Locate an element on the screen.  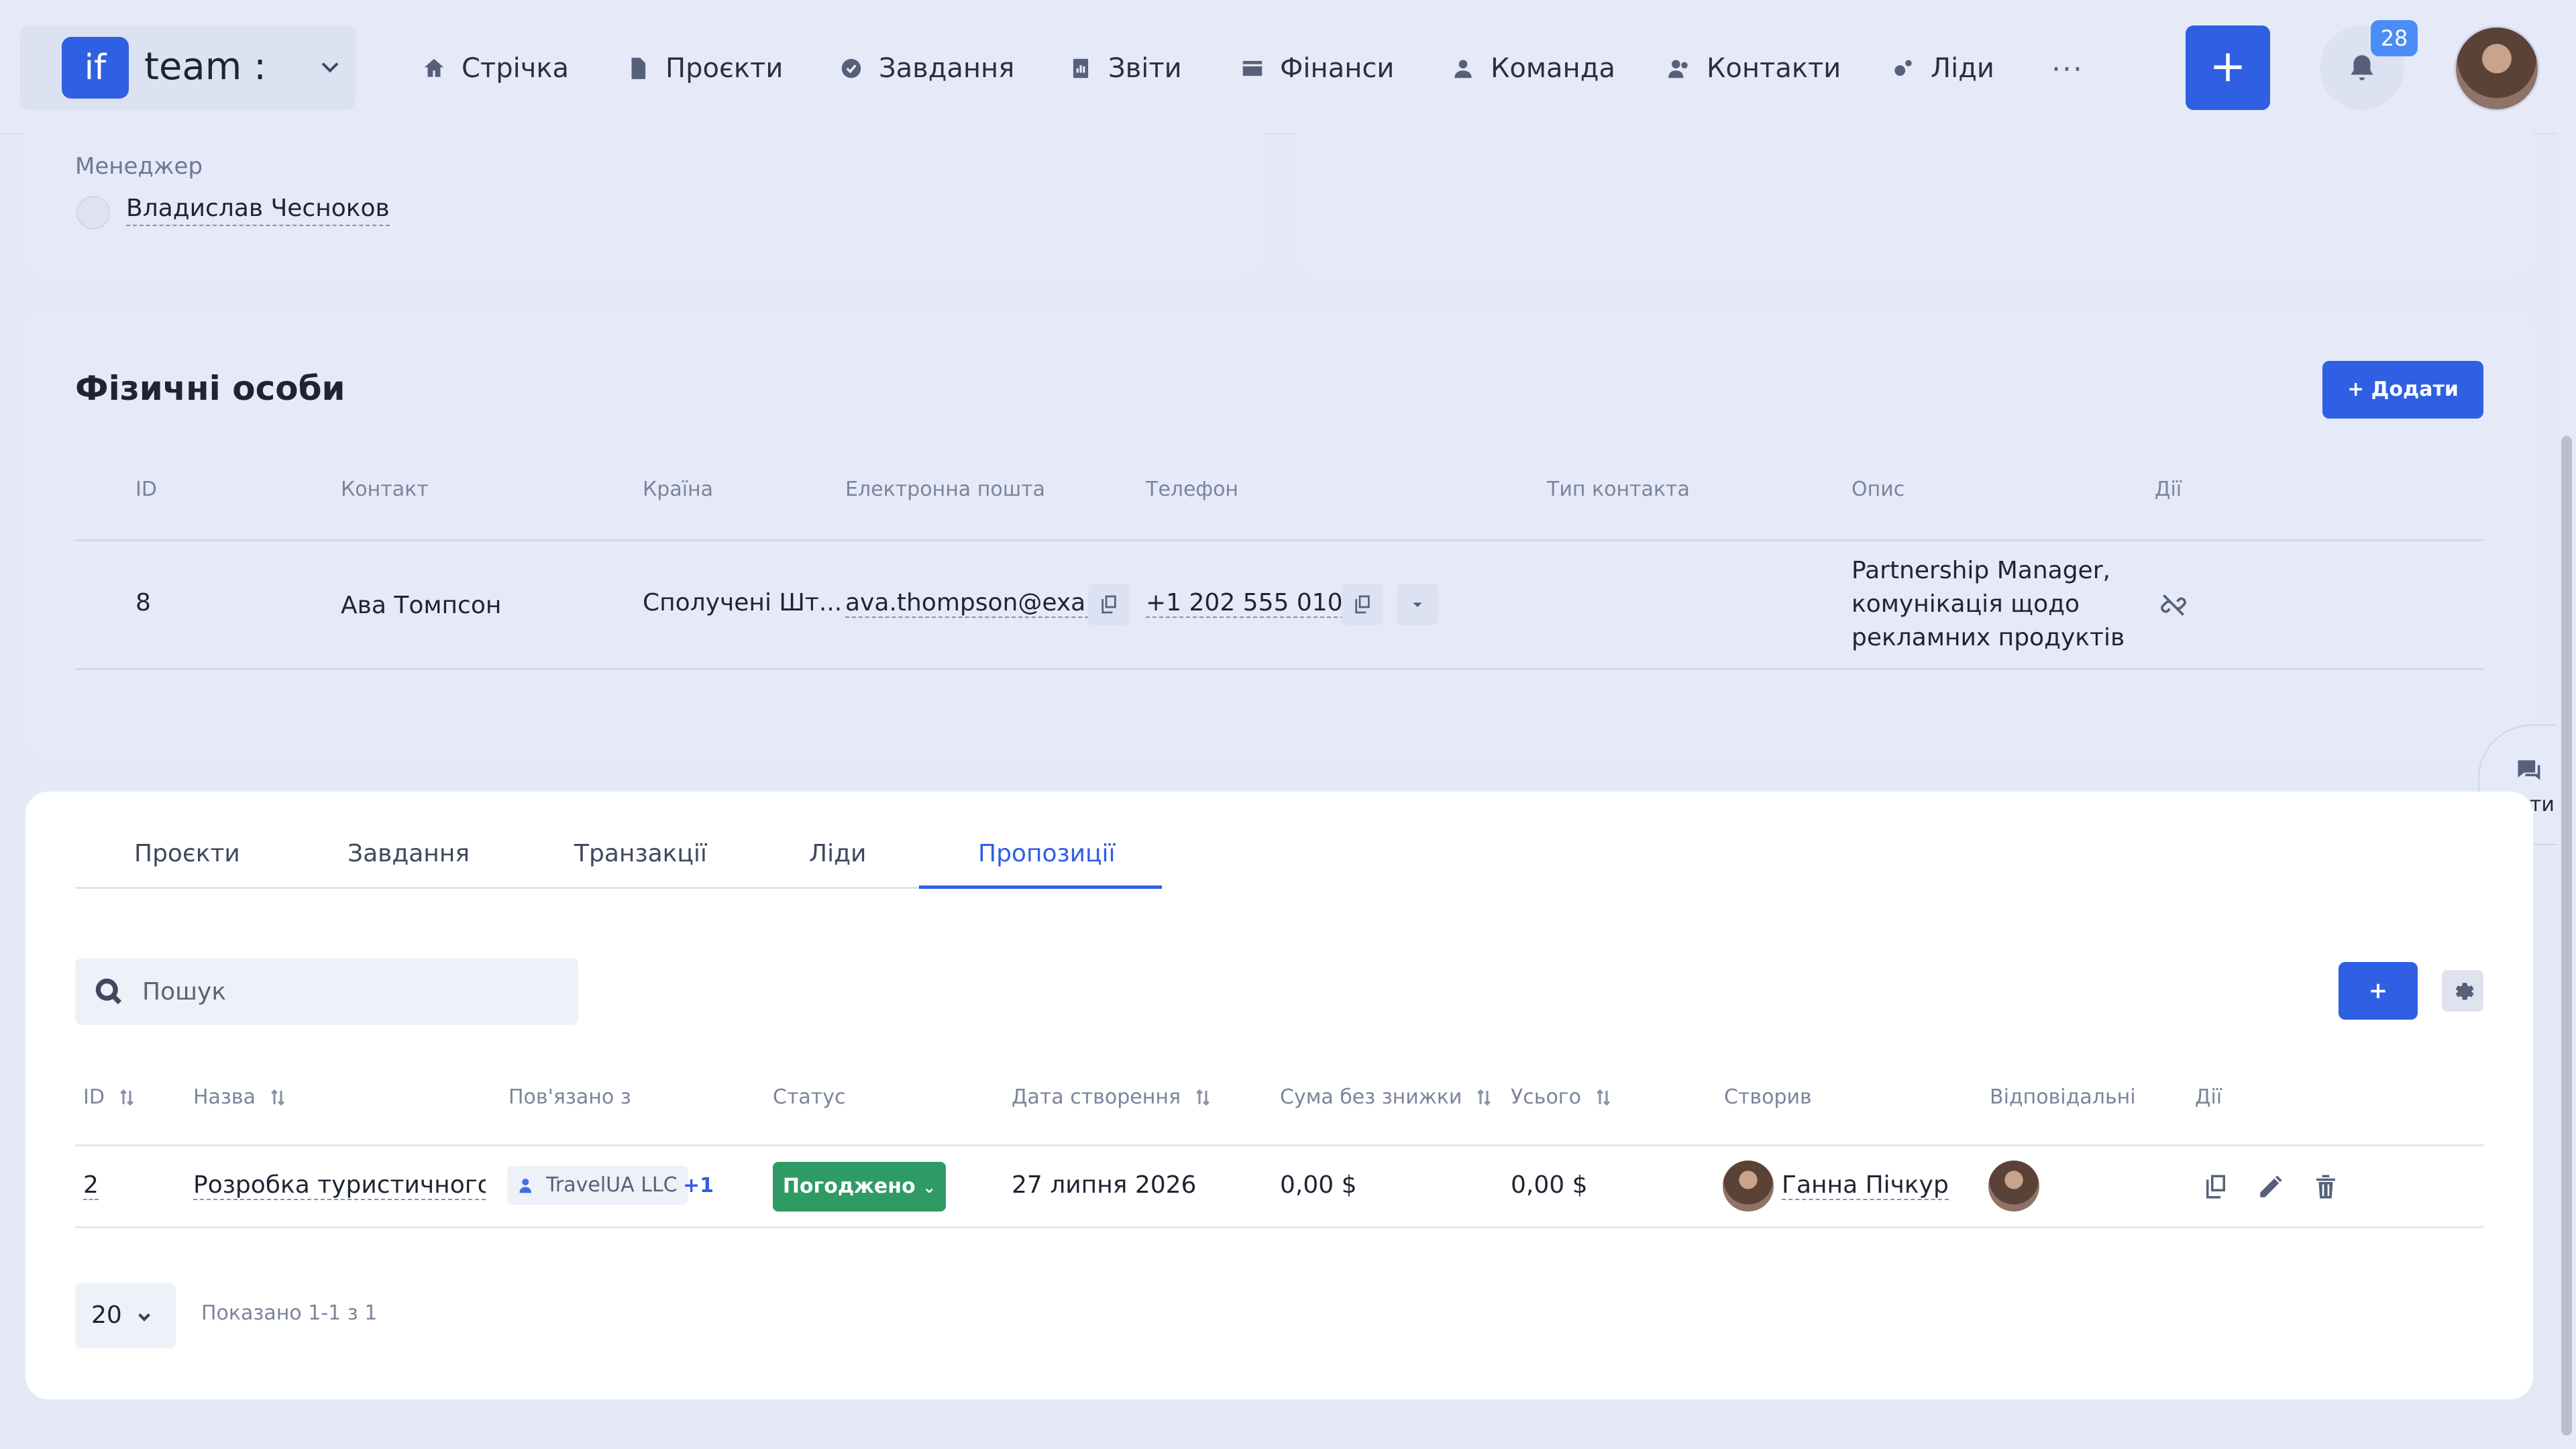
search-icon is located at coordinates (108, 991).